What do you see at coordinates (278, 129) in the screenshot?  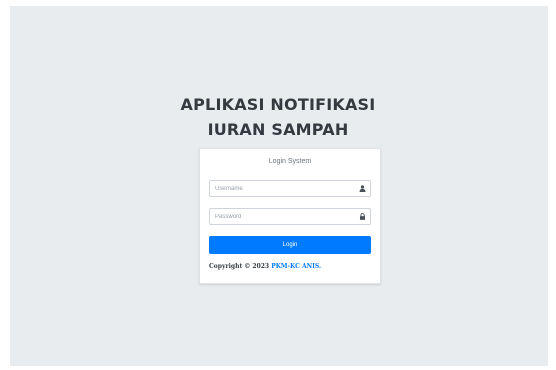 I see `app-title-line-2: IURAN SAMPAH` at bounding box center [278, 129].